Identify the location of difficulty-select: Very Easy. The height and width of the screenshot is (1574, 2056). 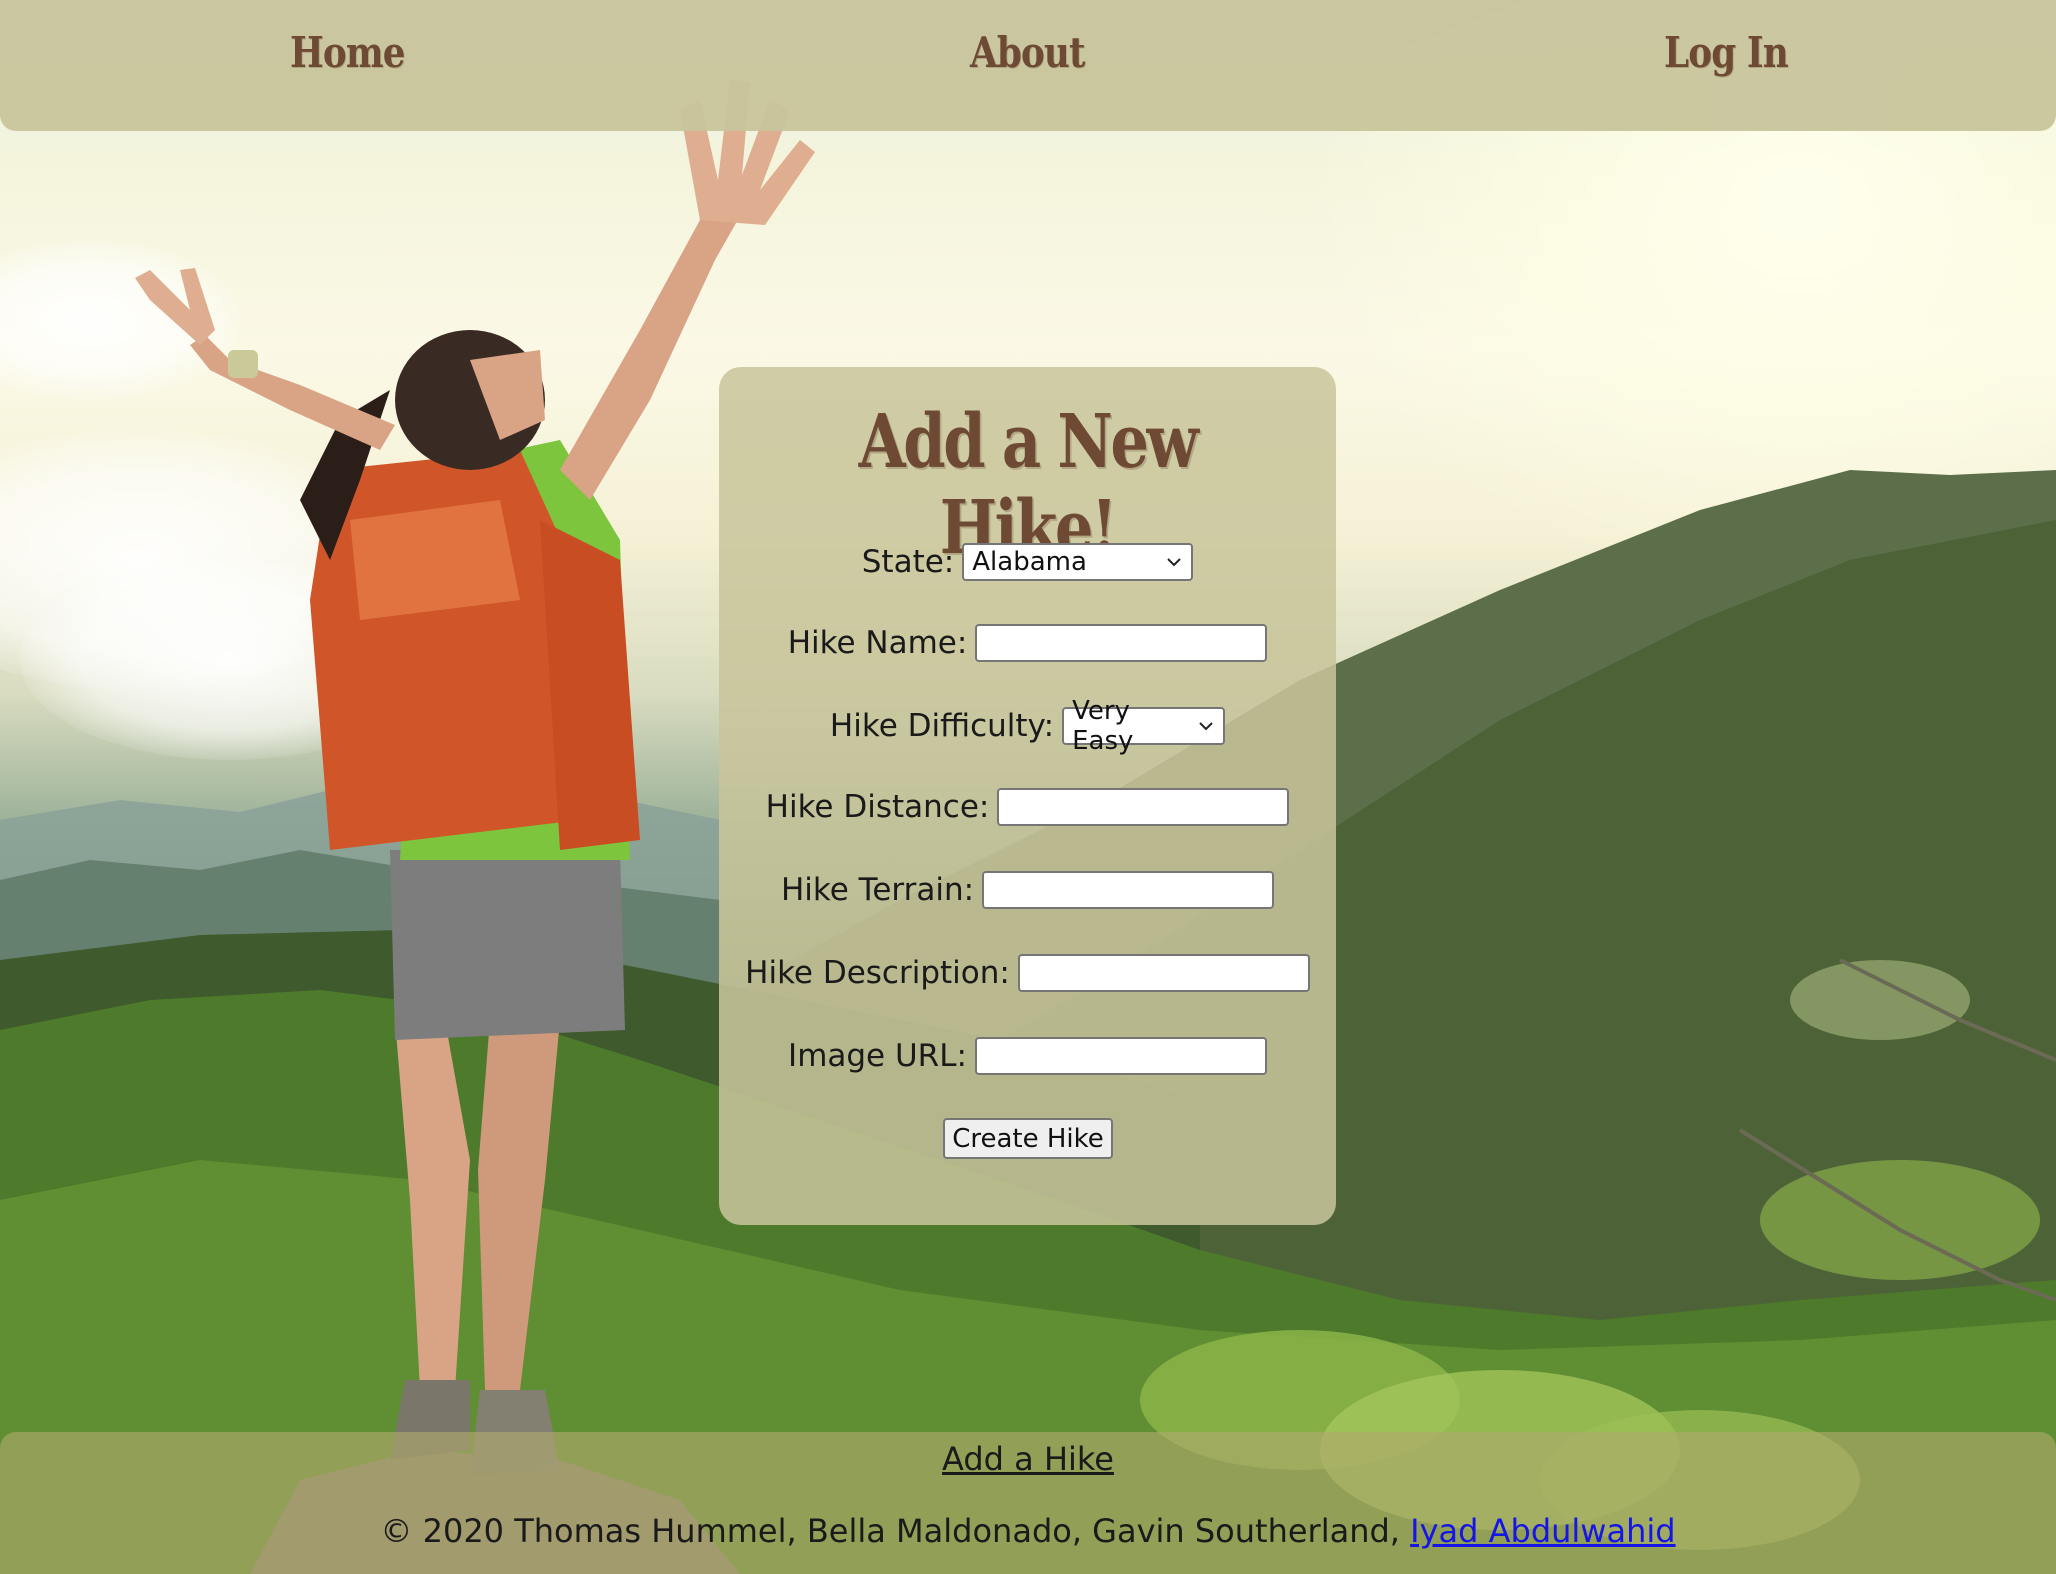
(1144, 726).